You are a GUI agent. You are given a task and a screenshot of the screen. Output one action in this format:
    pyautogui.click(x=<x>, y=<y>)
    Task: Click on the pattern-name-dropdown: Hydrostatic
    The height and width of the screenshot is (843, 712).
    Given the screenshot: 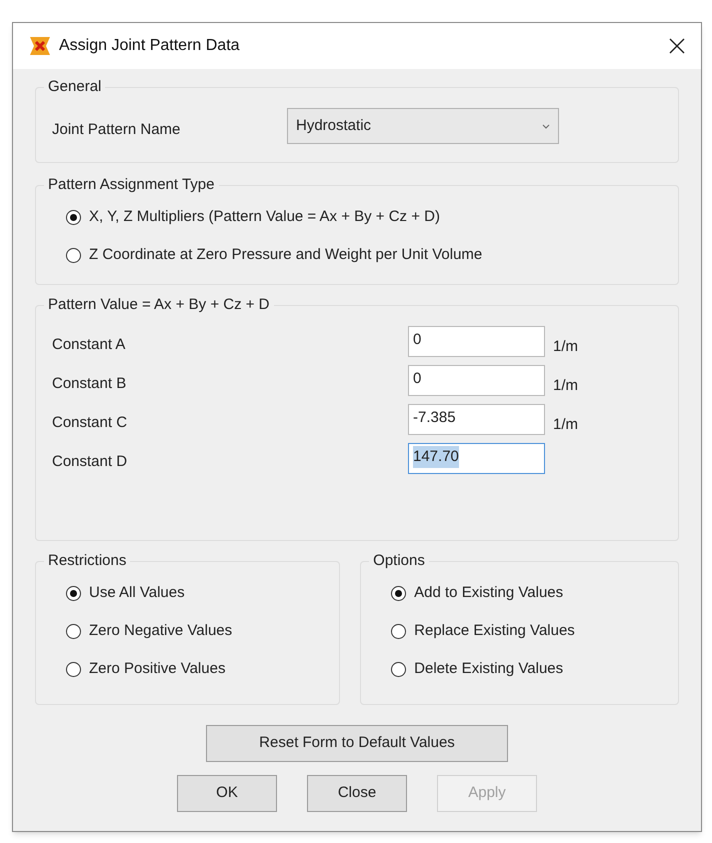 What is the action you would take?
    pyautogui.click(x=423, y=126)
    